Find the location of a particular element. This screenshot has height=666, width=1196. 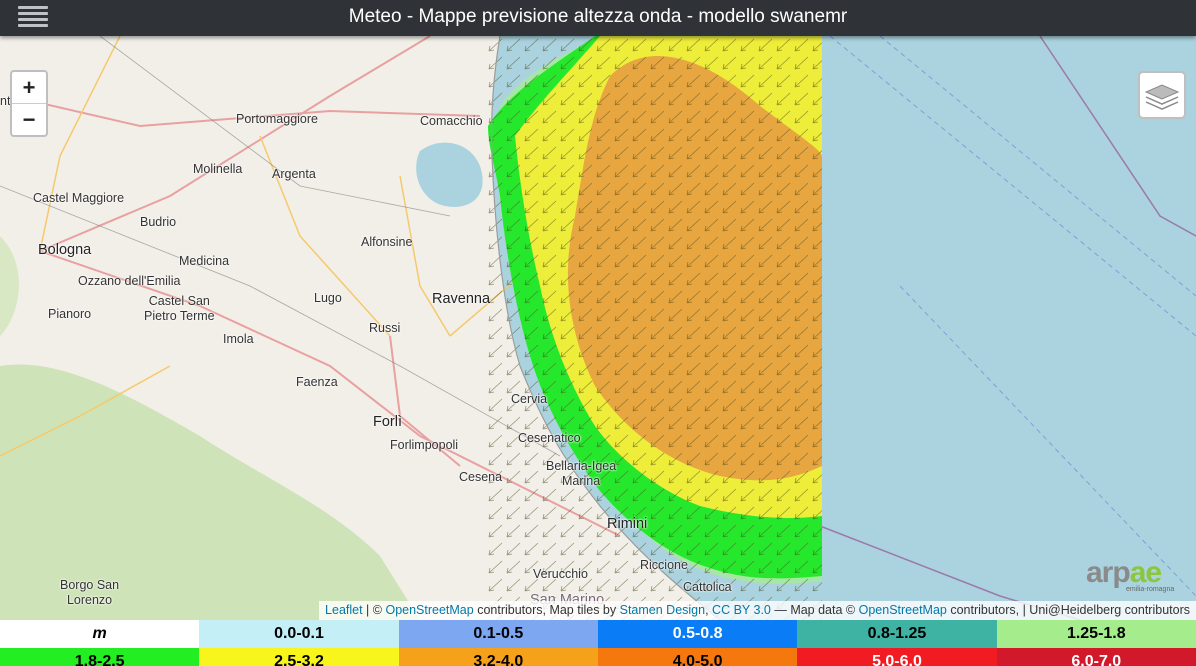

place-cesena: Cesena is located at coordinates (481, 477).